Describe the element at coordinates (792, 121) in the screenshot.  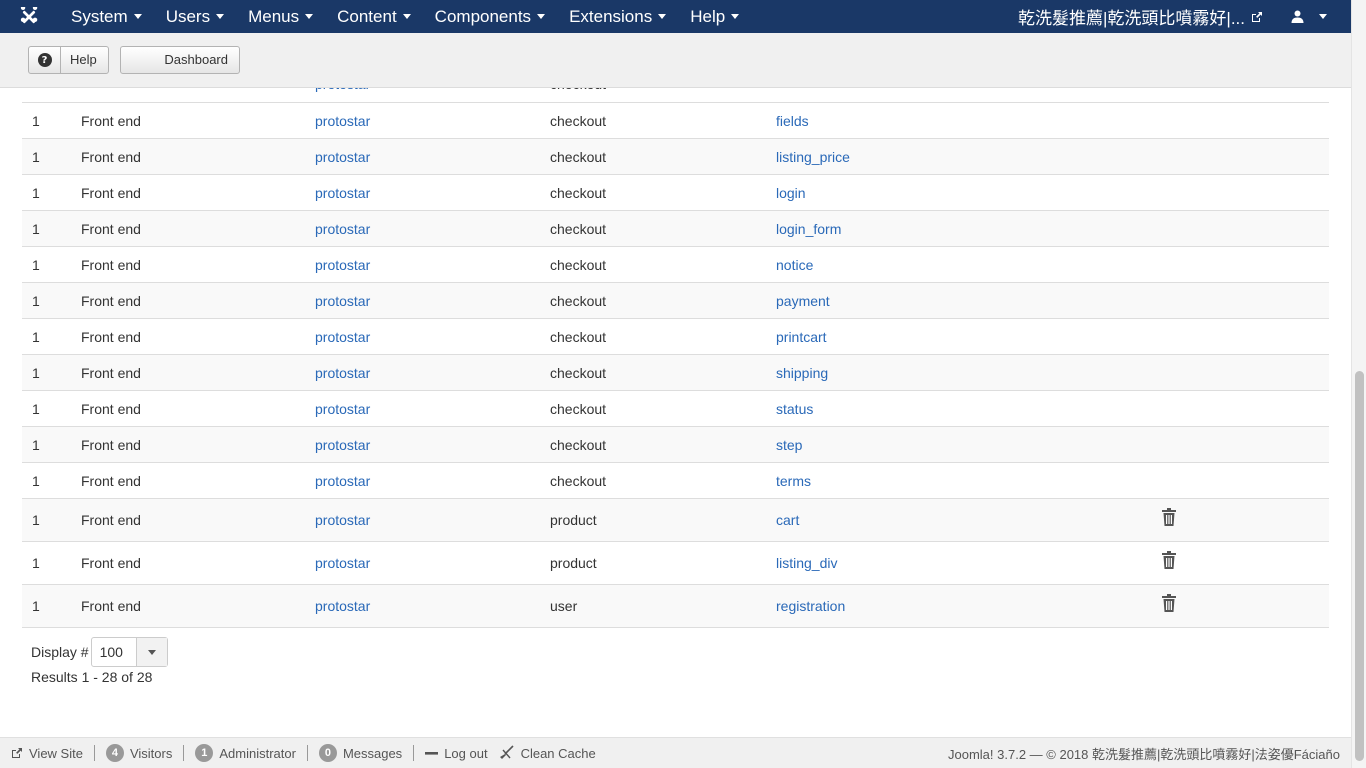
I see `override-name-link: fields` at that location.